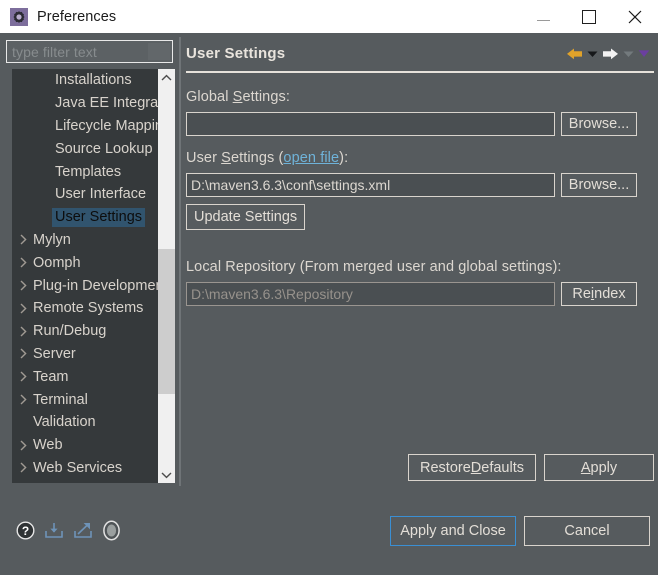 Image resolution: width=658 pixels, height=575 pixels. Describe the element at coordinates (453, 530) in the screenshot. I see `apply-and-close-button: Apply and Close` at that location.